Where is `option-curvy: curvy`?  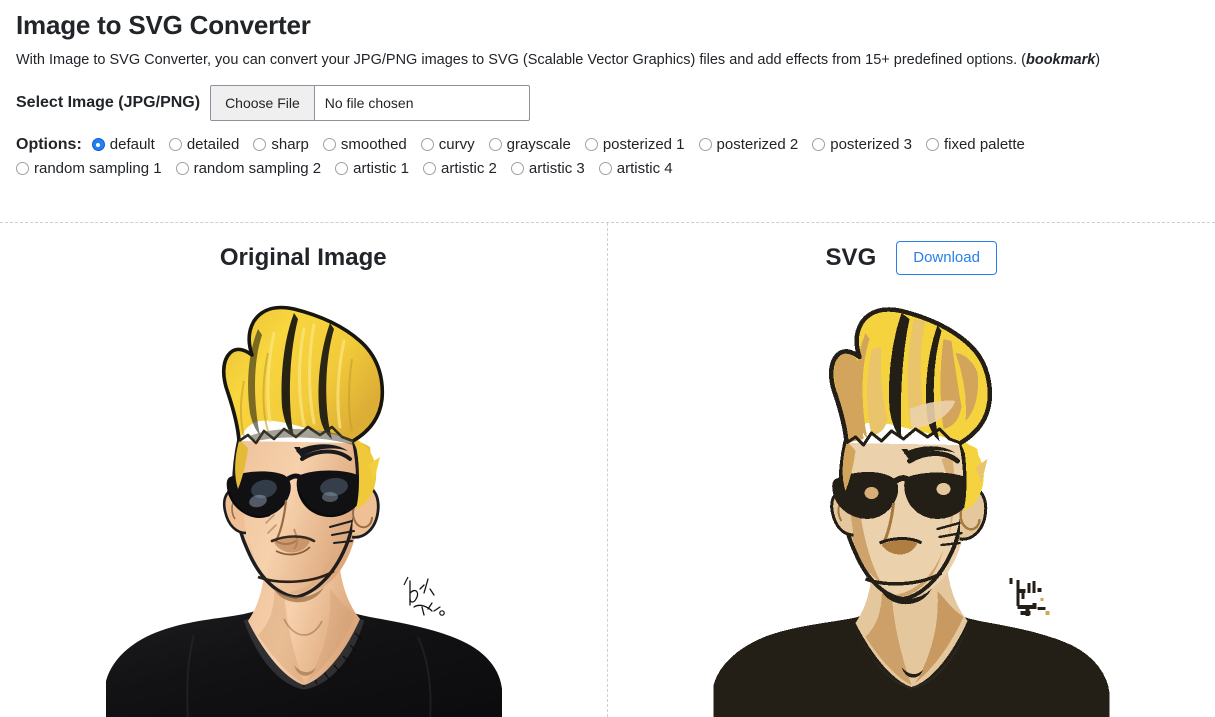
option-curvy: curvy is located at coordinates (447, 145).